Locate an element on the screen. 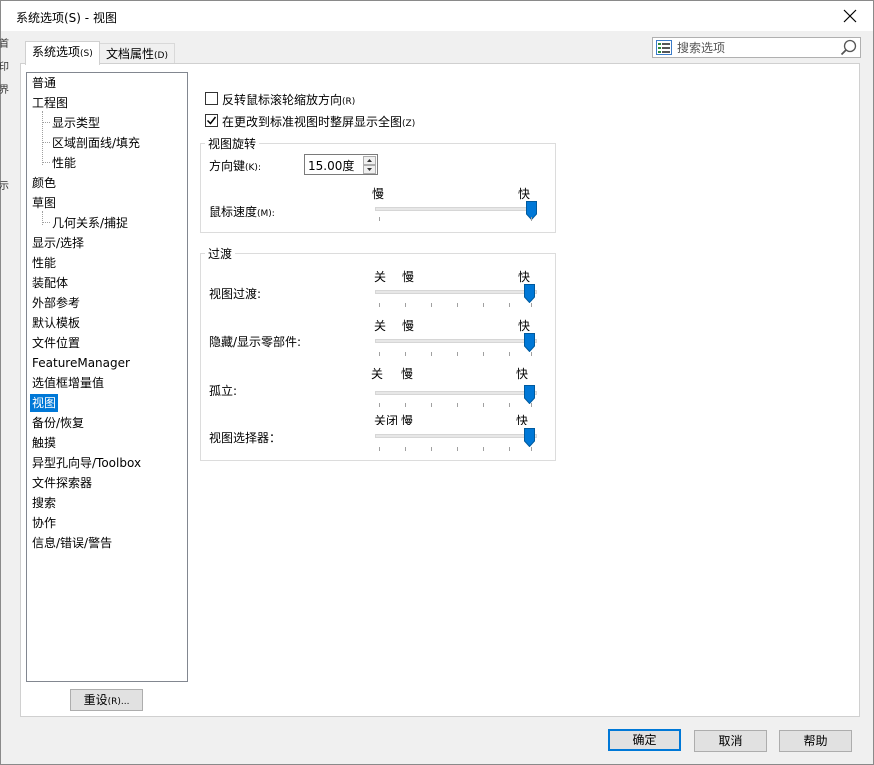 The image size is (874, 765). mouse-speed-fast-label: 快 is located at coordinates (524, 194).